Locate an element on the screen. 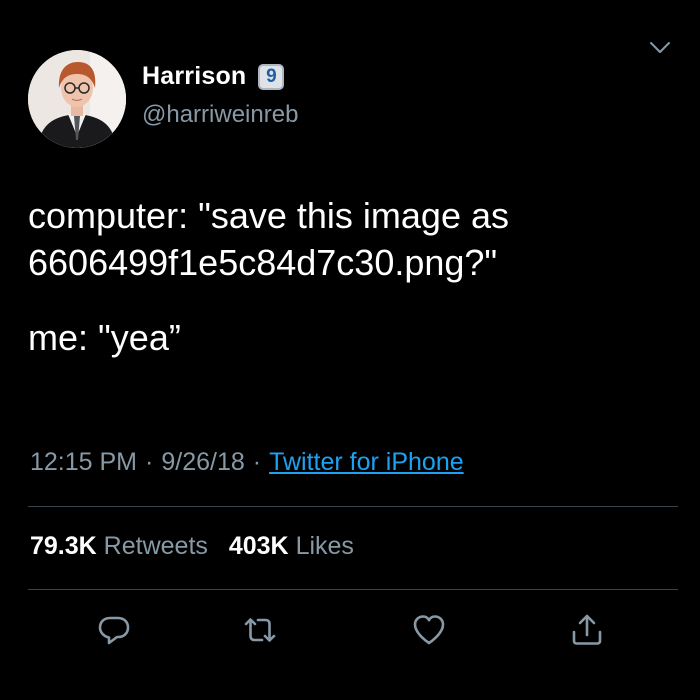 The width and height of the screenshot is (700, 700). retweets-count: 79.3K is located at coordinates (63, 546).